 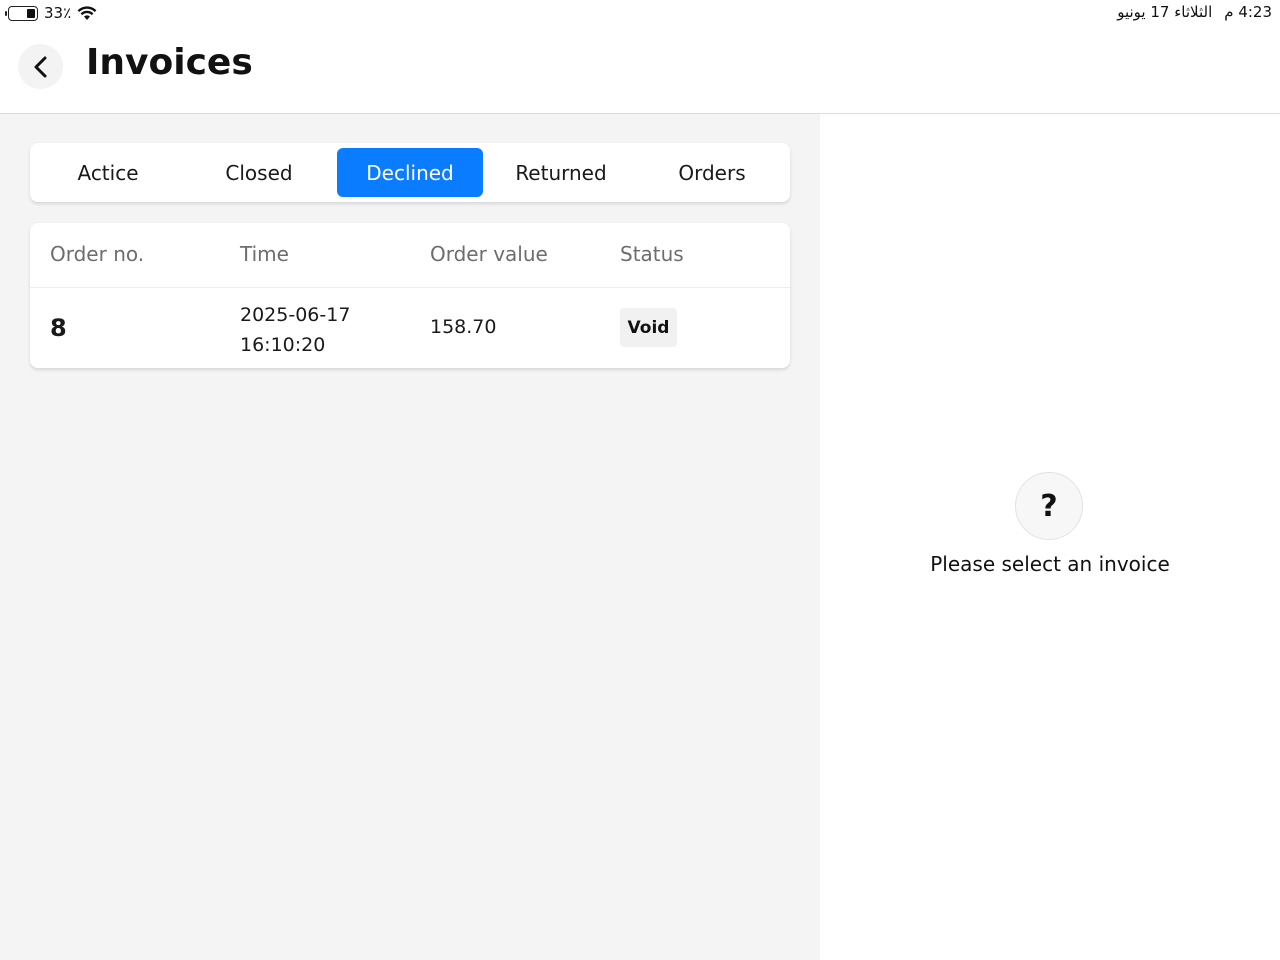 What do you see at coordinates (264, 254) in the screenshot?
I see `header-time: Time` at bounding box center [264, 254].